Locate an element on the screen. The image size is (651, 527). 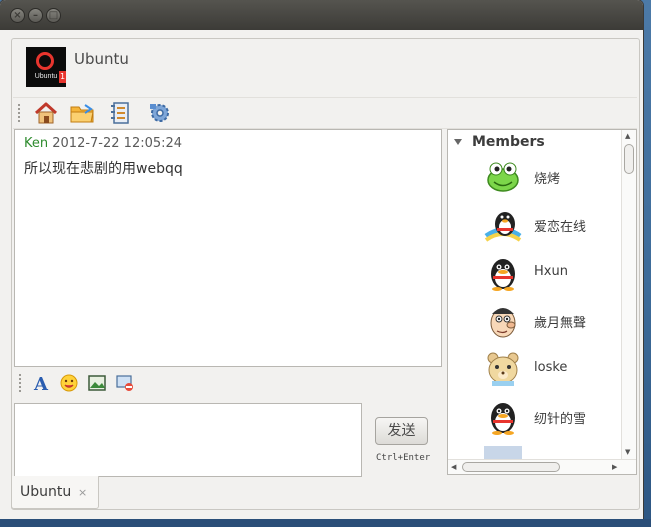
members-header: Members is located at coordinates (499, 143).